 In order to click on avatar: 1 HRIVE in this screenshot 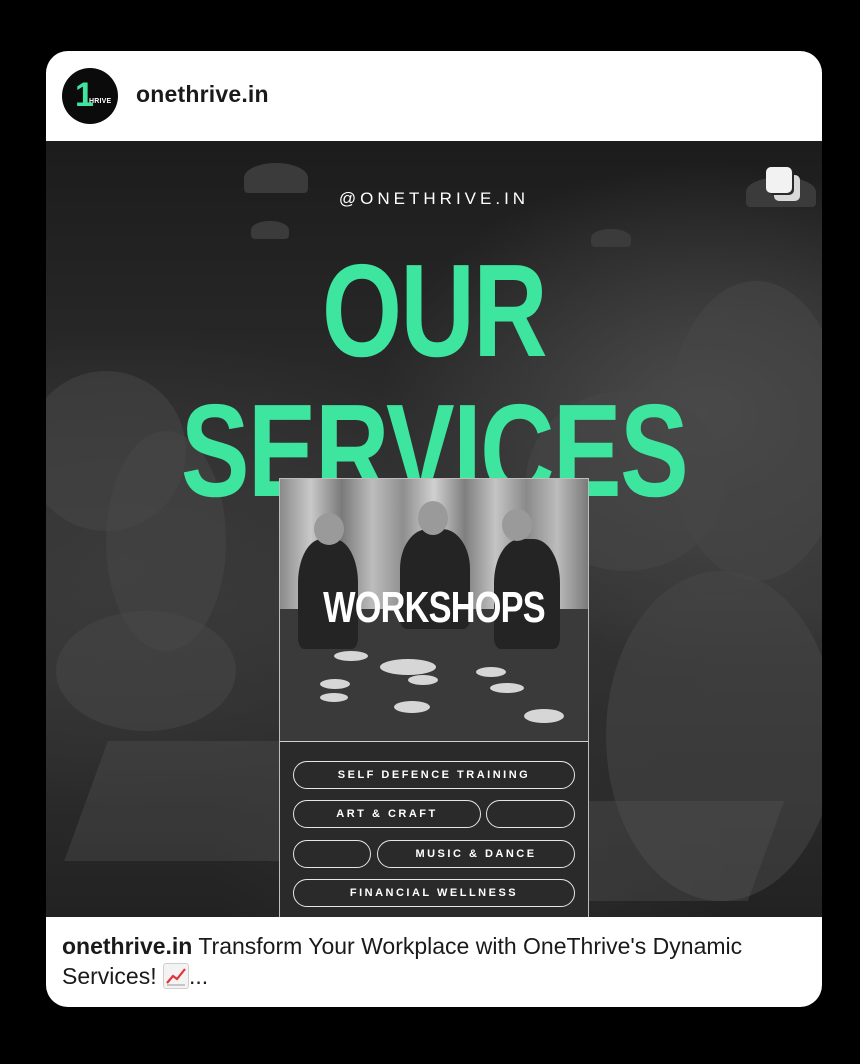, I will do `click(90, 96)`.